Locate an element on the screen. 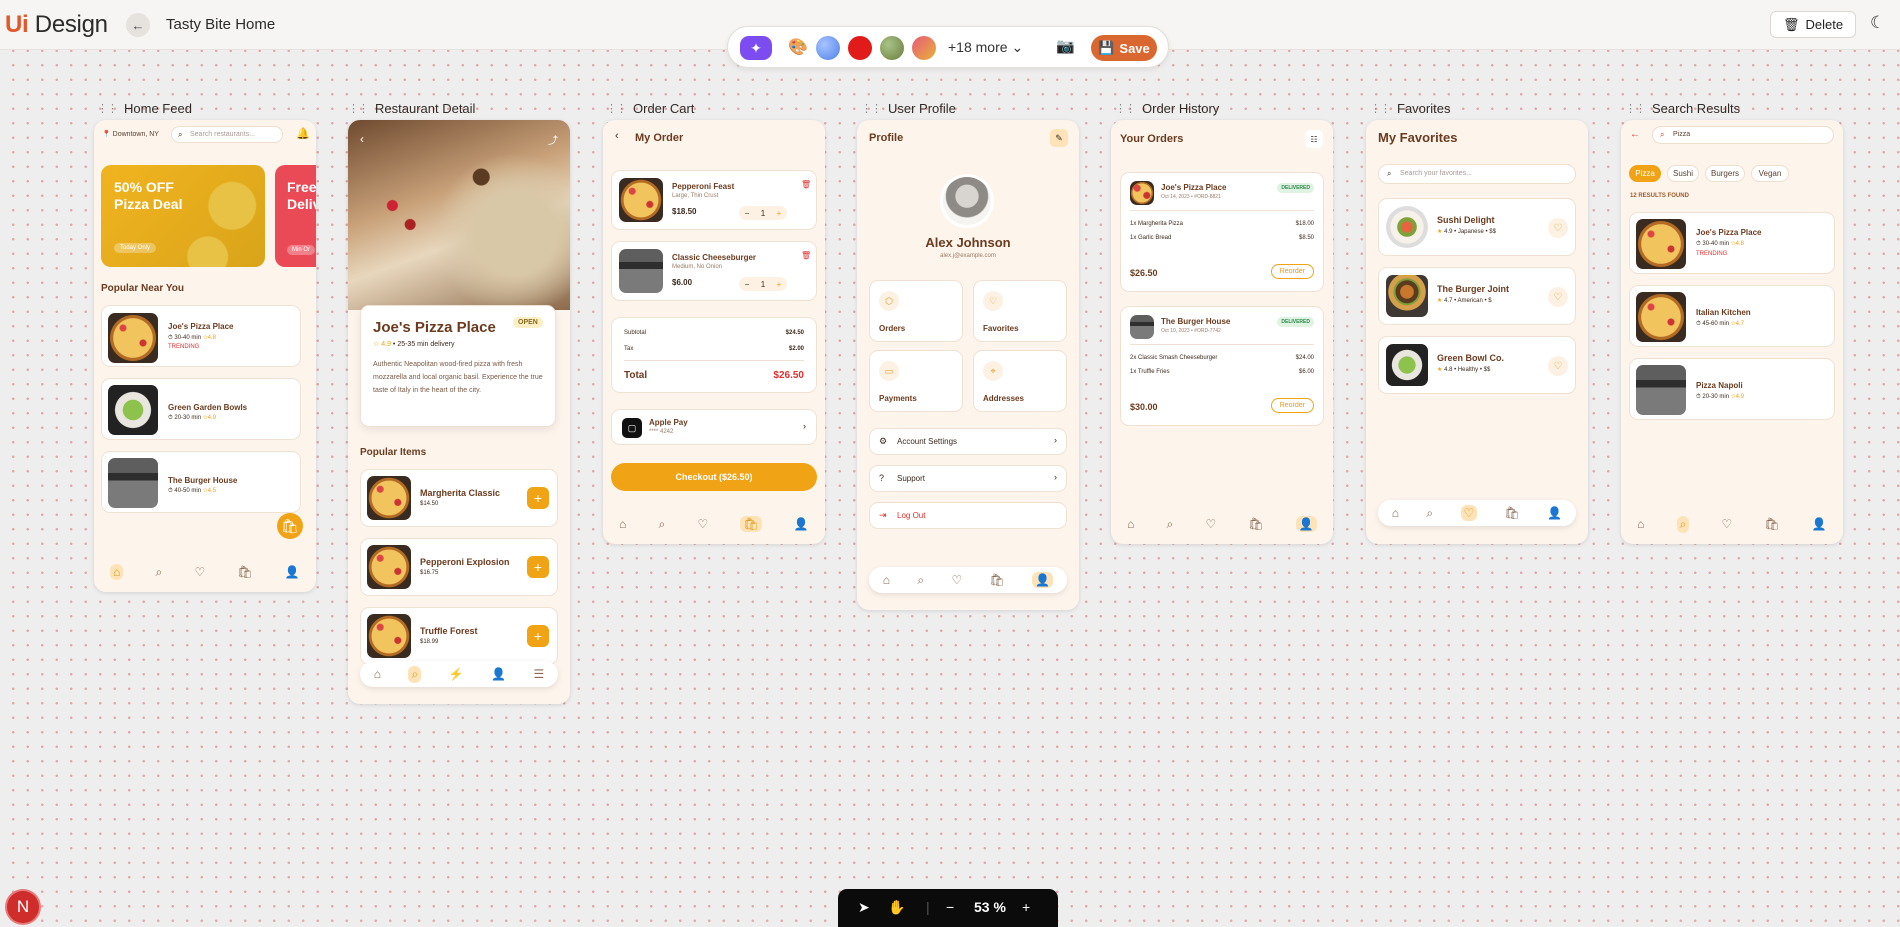  color-swatch-olive is located at coordinates (892, 48).